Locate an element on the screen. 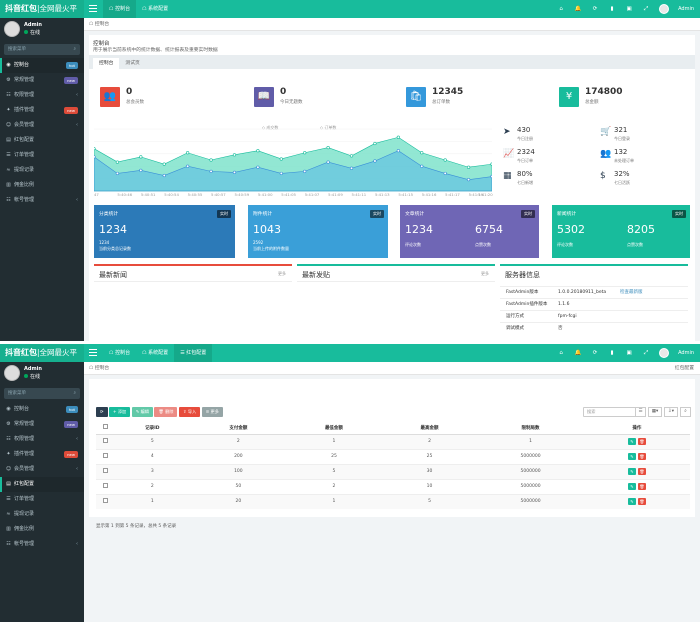 This screenshot has height=622, width=700. tab-dashboard: 控制台 is located at coordinates (106, 63).